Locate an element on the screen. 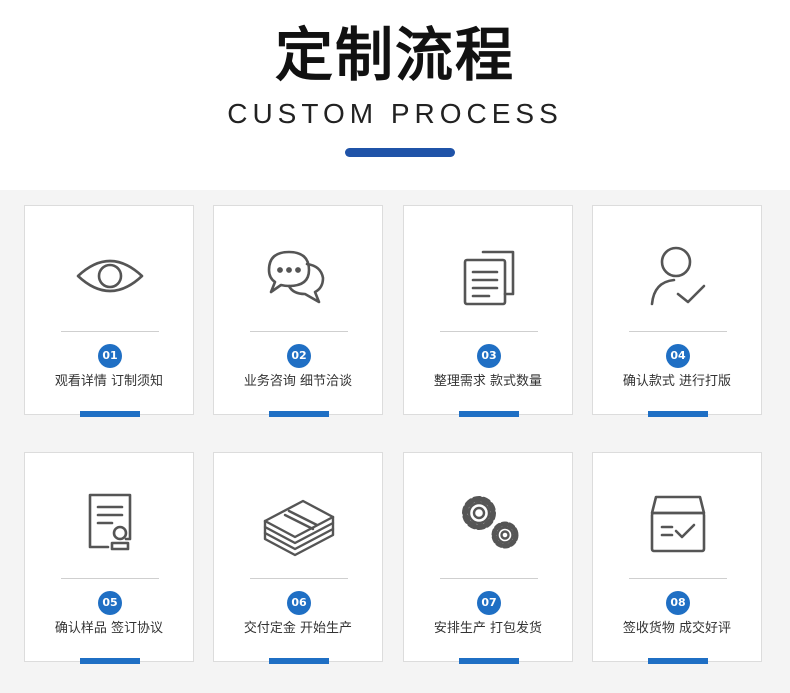 This screenshot has width=790, height=693. step-label: 签收货物 成交好评 is located at coordinates (677, 628).